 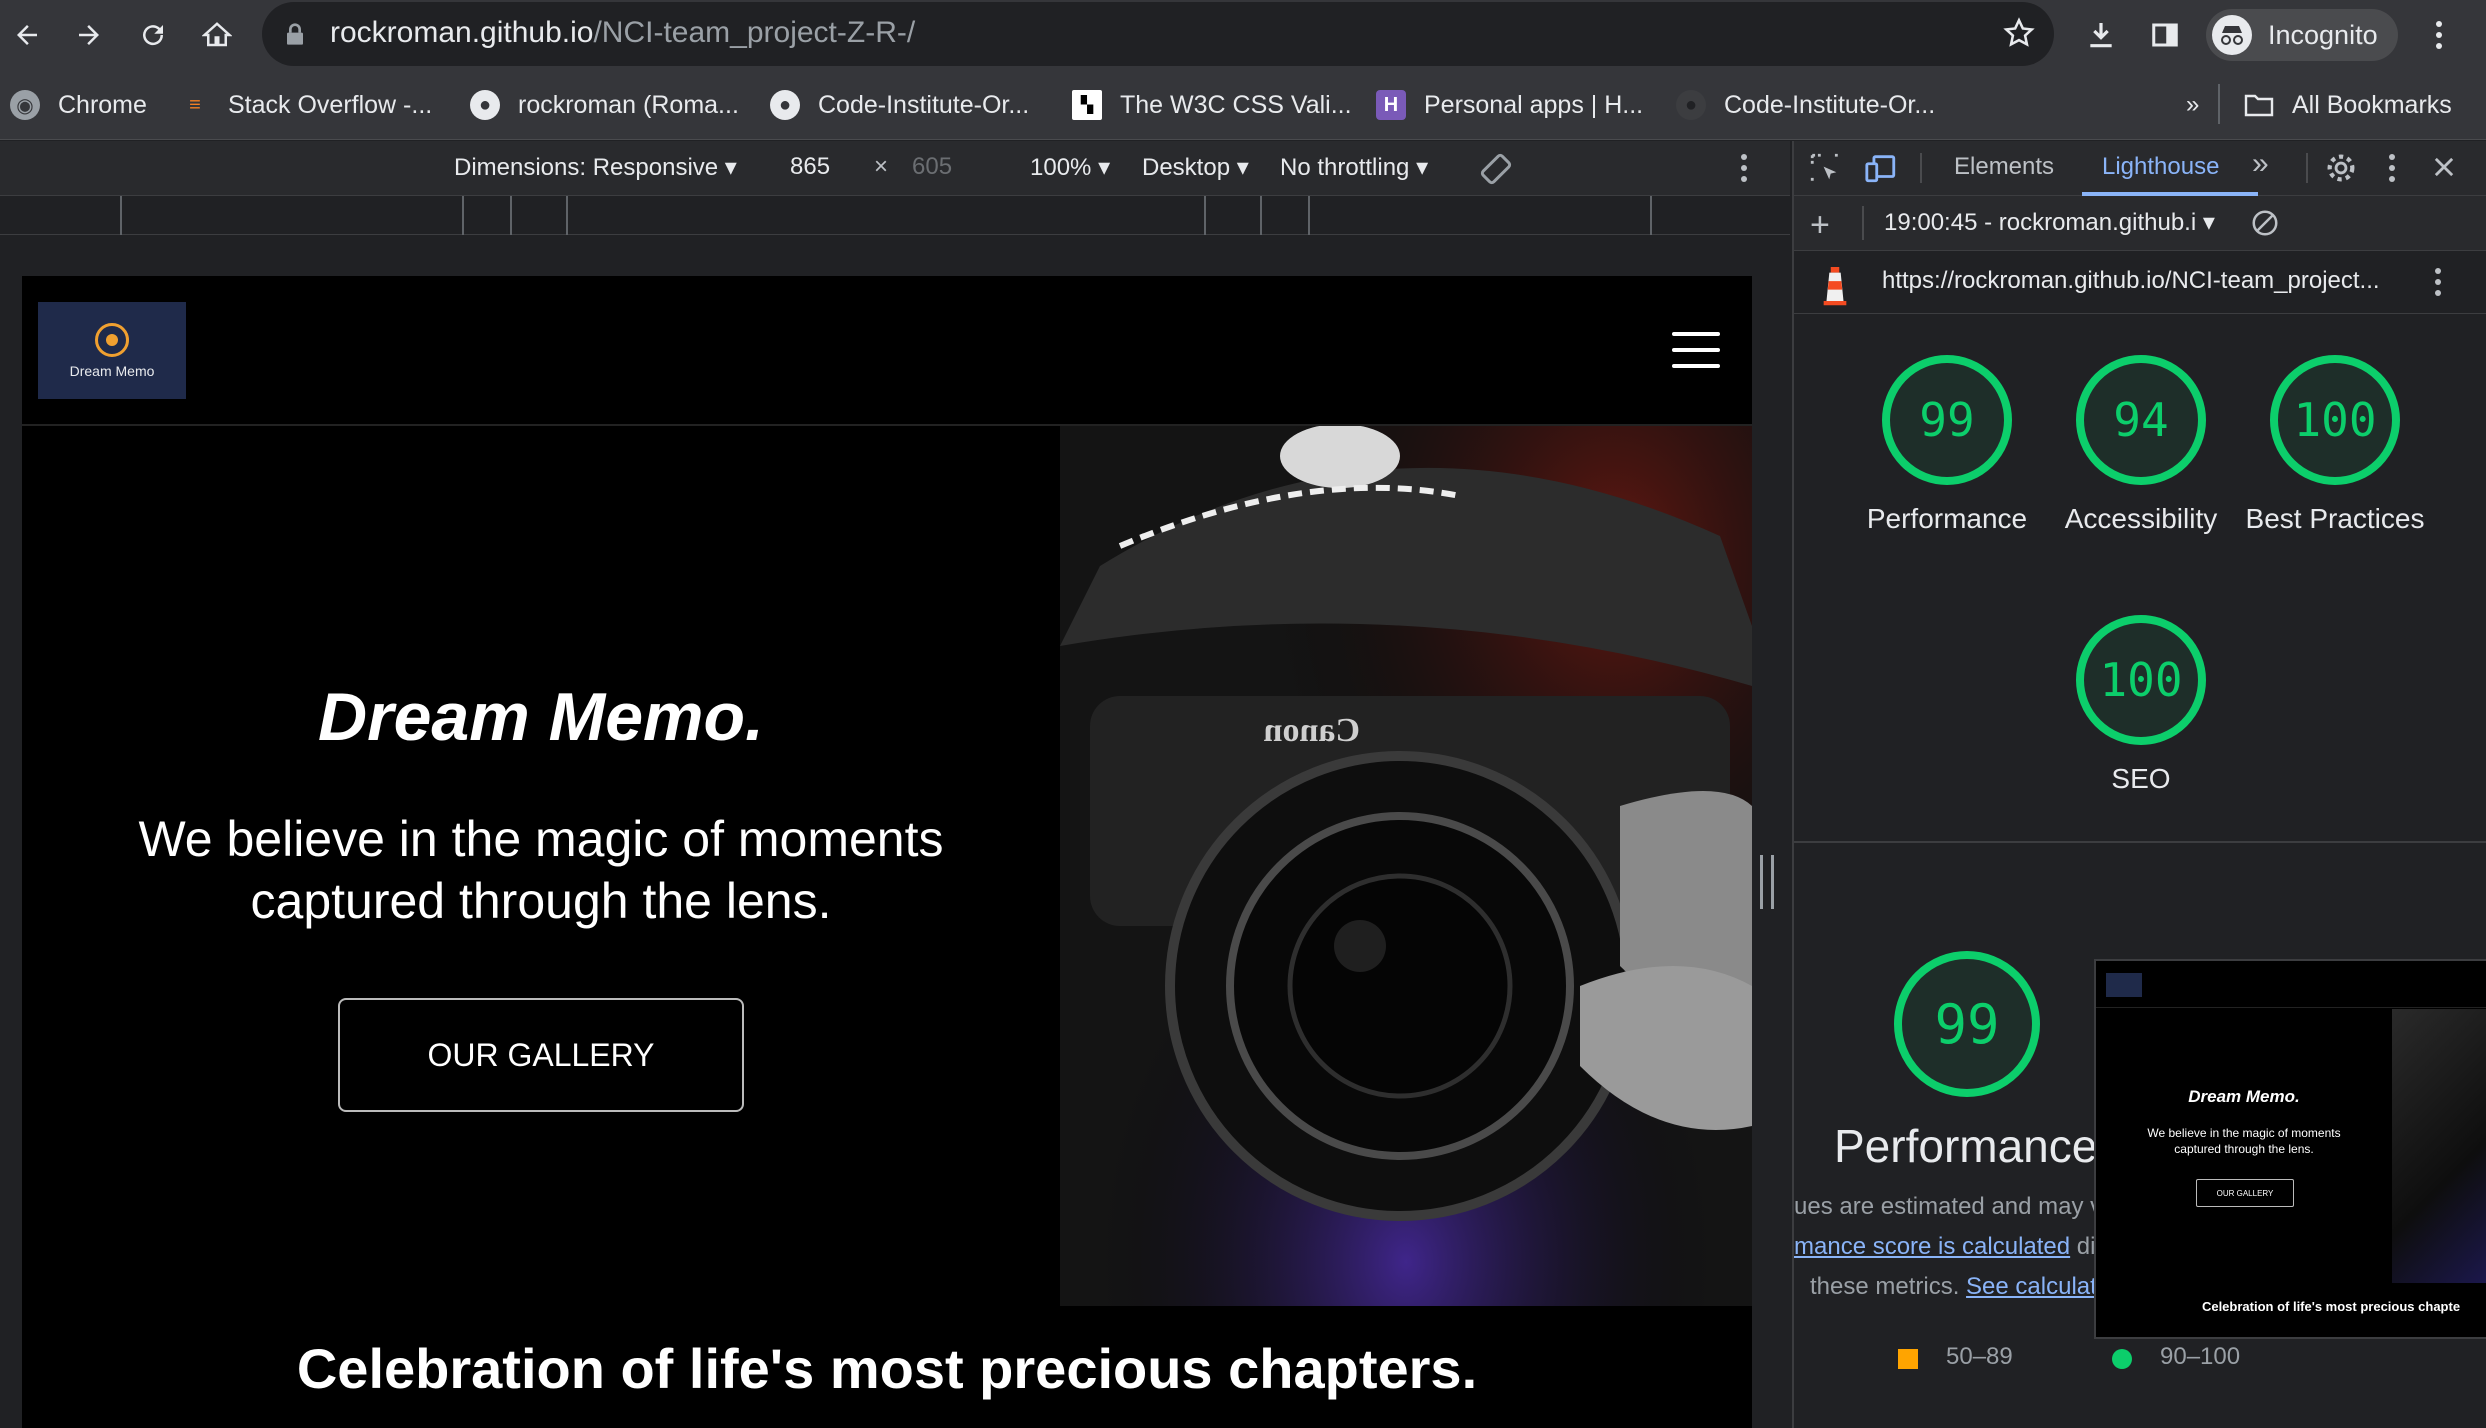 What do you see at coordinates (2392, 170) in the screenshot?
I see `devtools-more-icon` at bounding box center [2392, 170].